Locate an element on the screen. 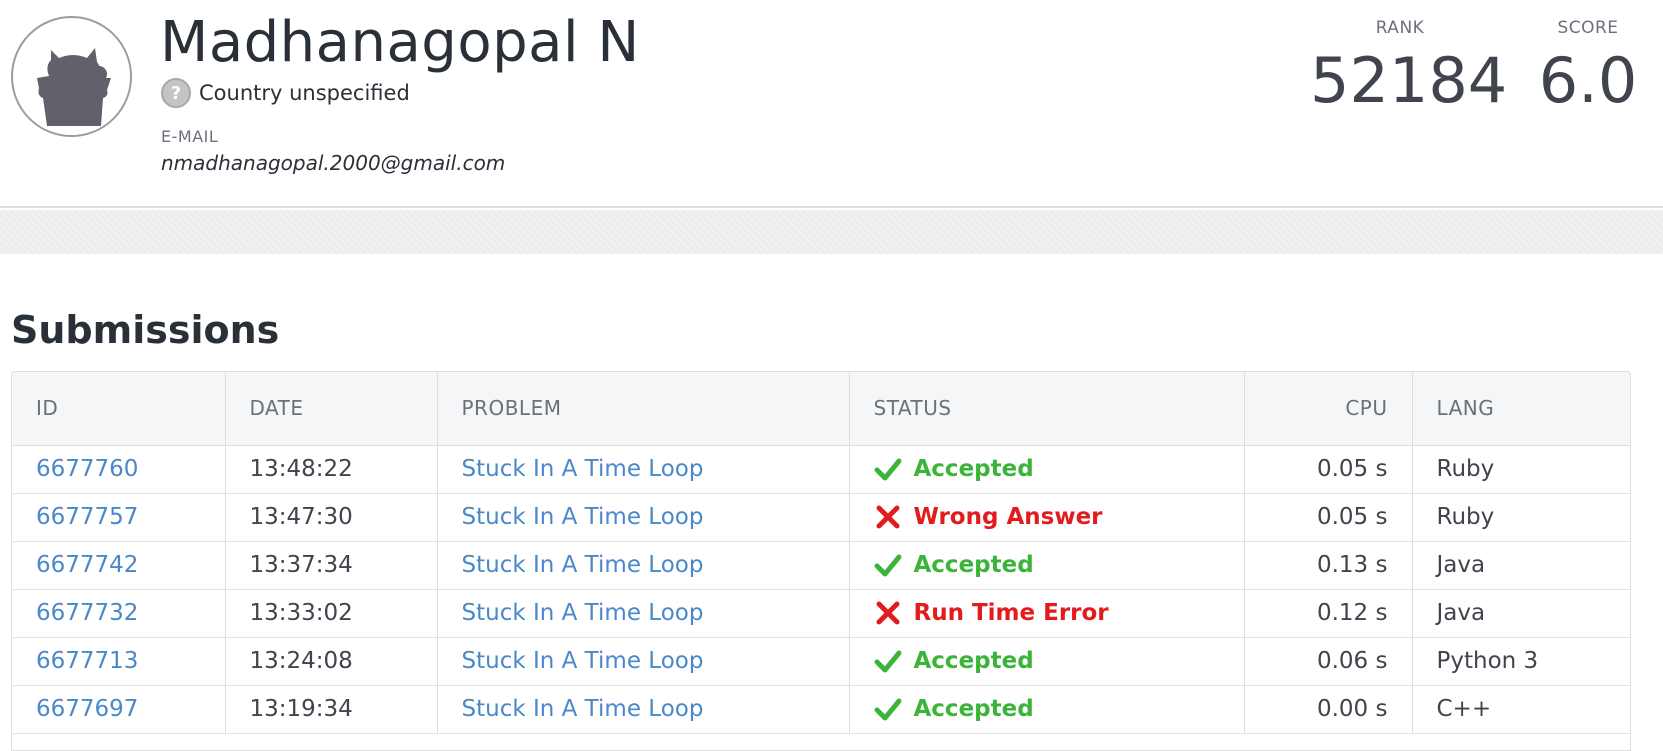 This screenshot has width=1663, height=751. score-label: SCORE is located at coordinates (1588, 28).